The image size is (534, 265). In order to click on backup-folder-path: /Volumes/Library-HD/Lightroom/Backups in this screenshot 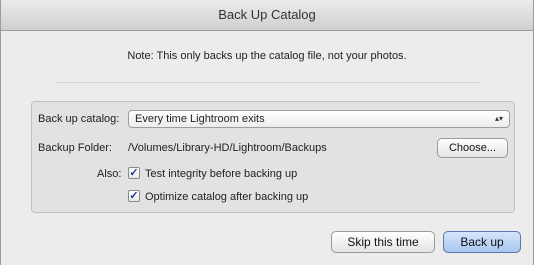, I will do `click(227, 148)`.